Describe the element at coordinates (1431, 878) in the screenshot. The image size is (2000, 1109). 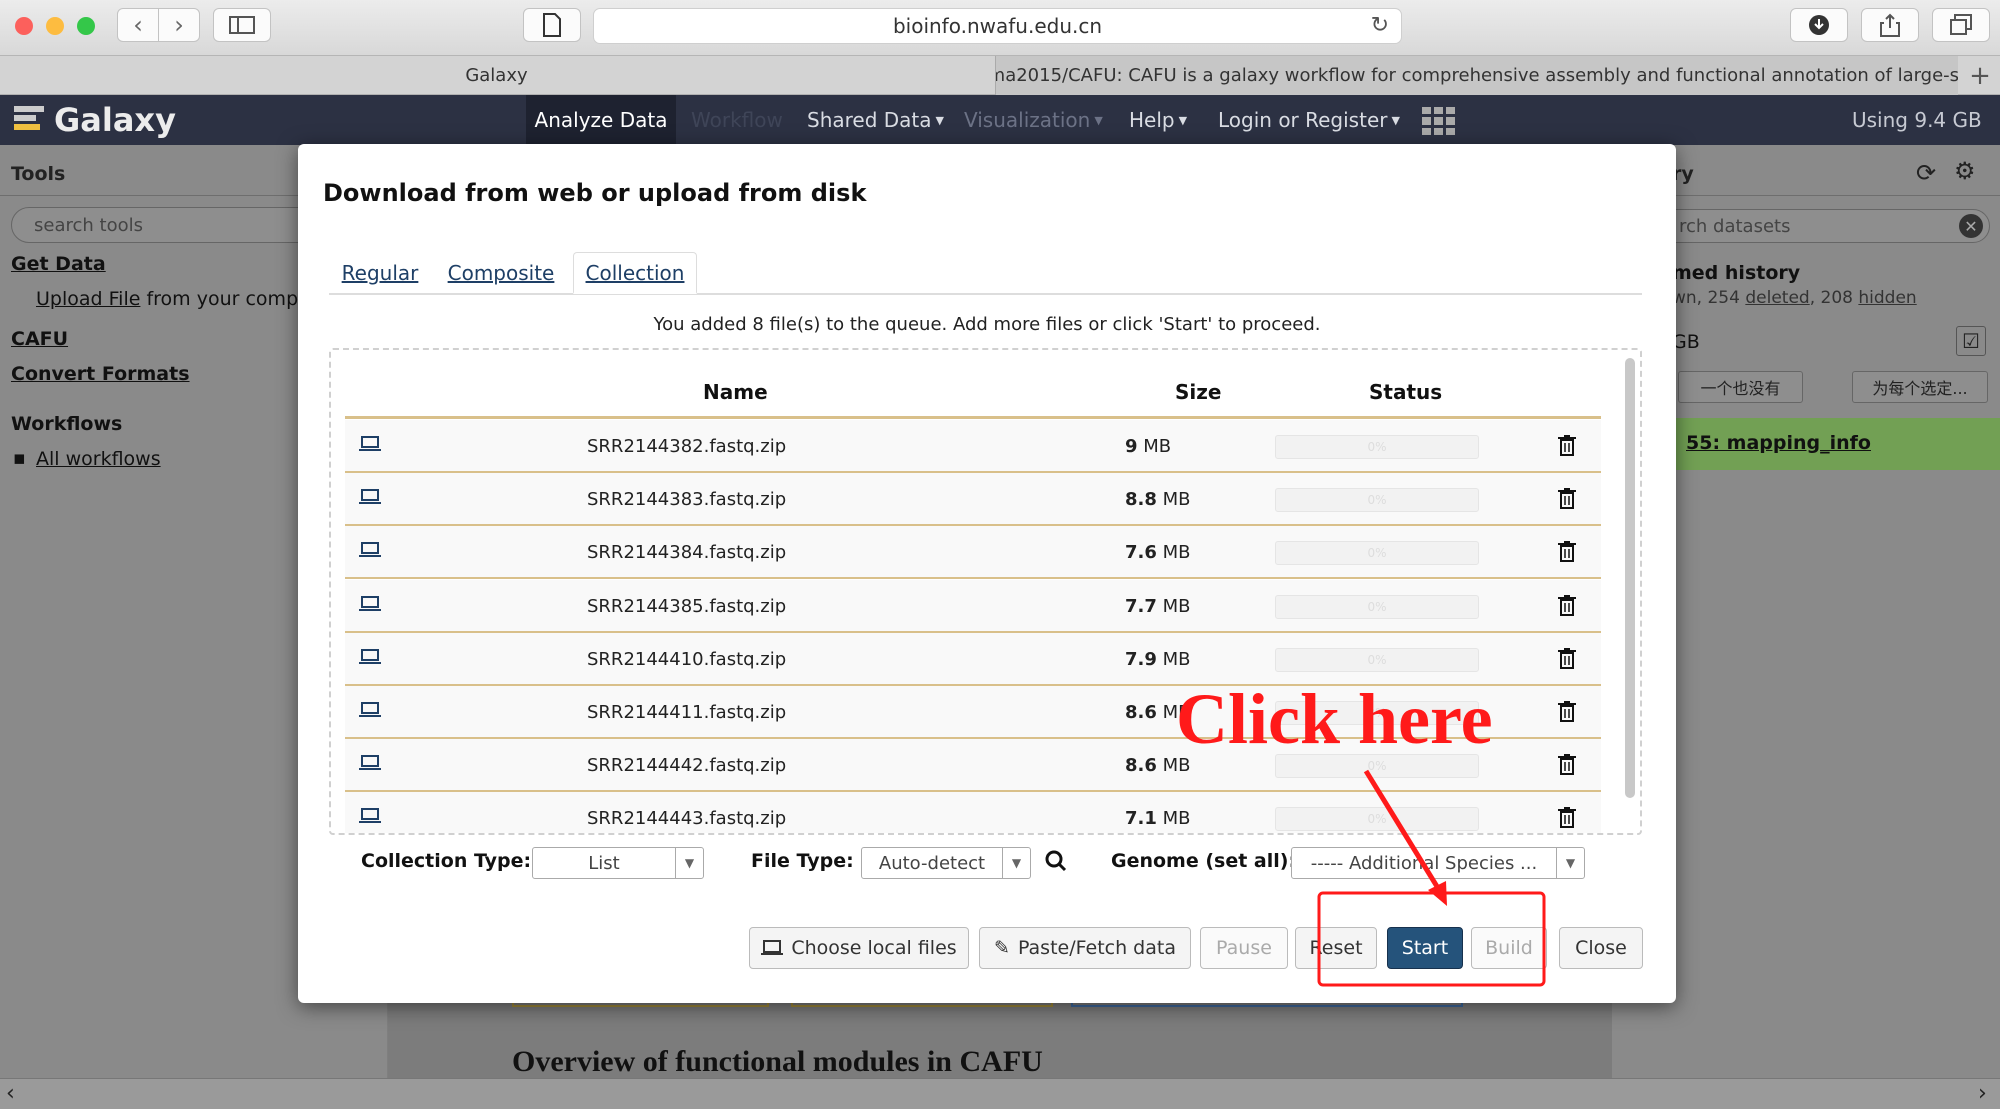
I see `annotation-arrow-icon` at that location.